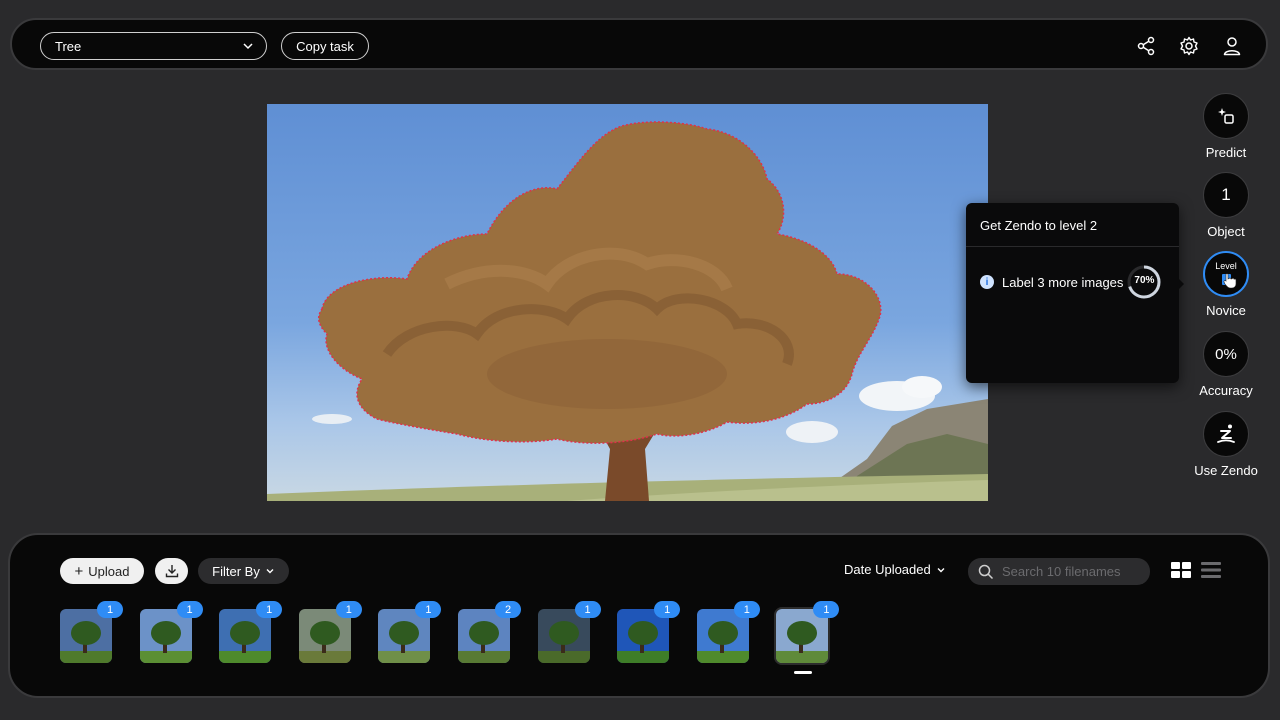 The height and width of the screenshot is (720, 1280). I want to click on download-button, so click(171, 571).